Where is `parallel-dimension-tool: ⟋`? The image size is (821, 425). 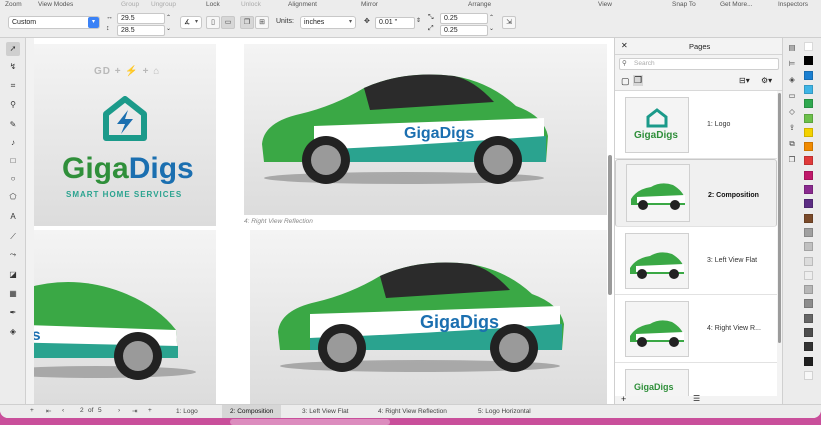 parallel-dimension-tool: ⟋ is located at coordinates (13, 237).